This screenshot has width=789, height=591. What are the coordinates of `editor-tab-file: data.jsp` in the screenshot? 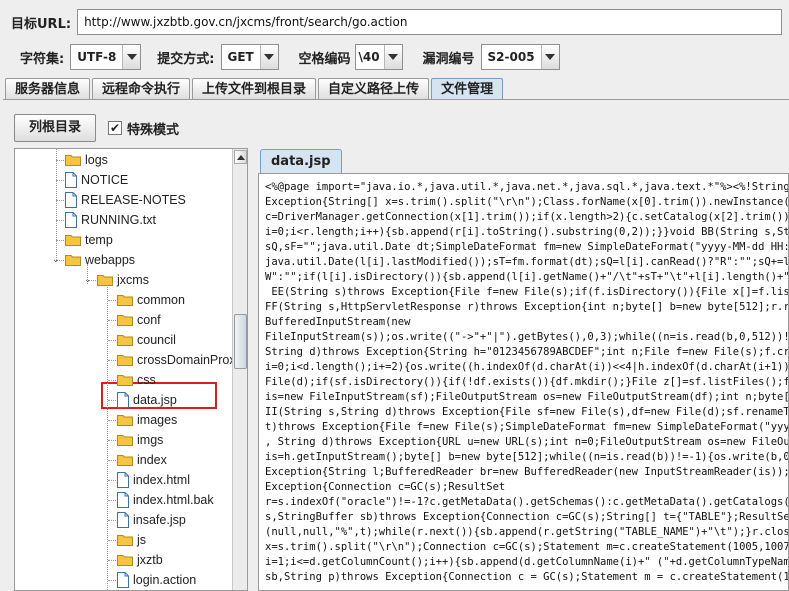 It's located at (301, 161).